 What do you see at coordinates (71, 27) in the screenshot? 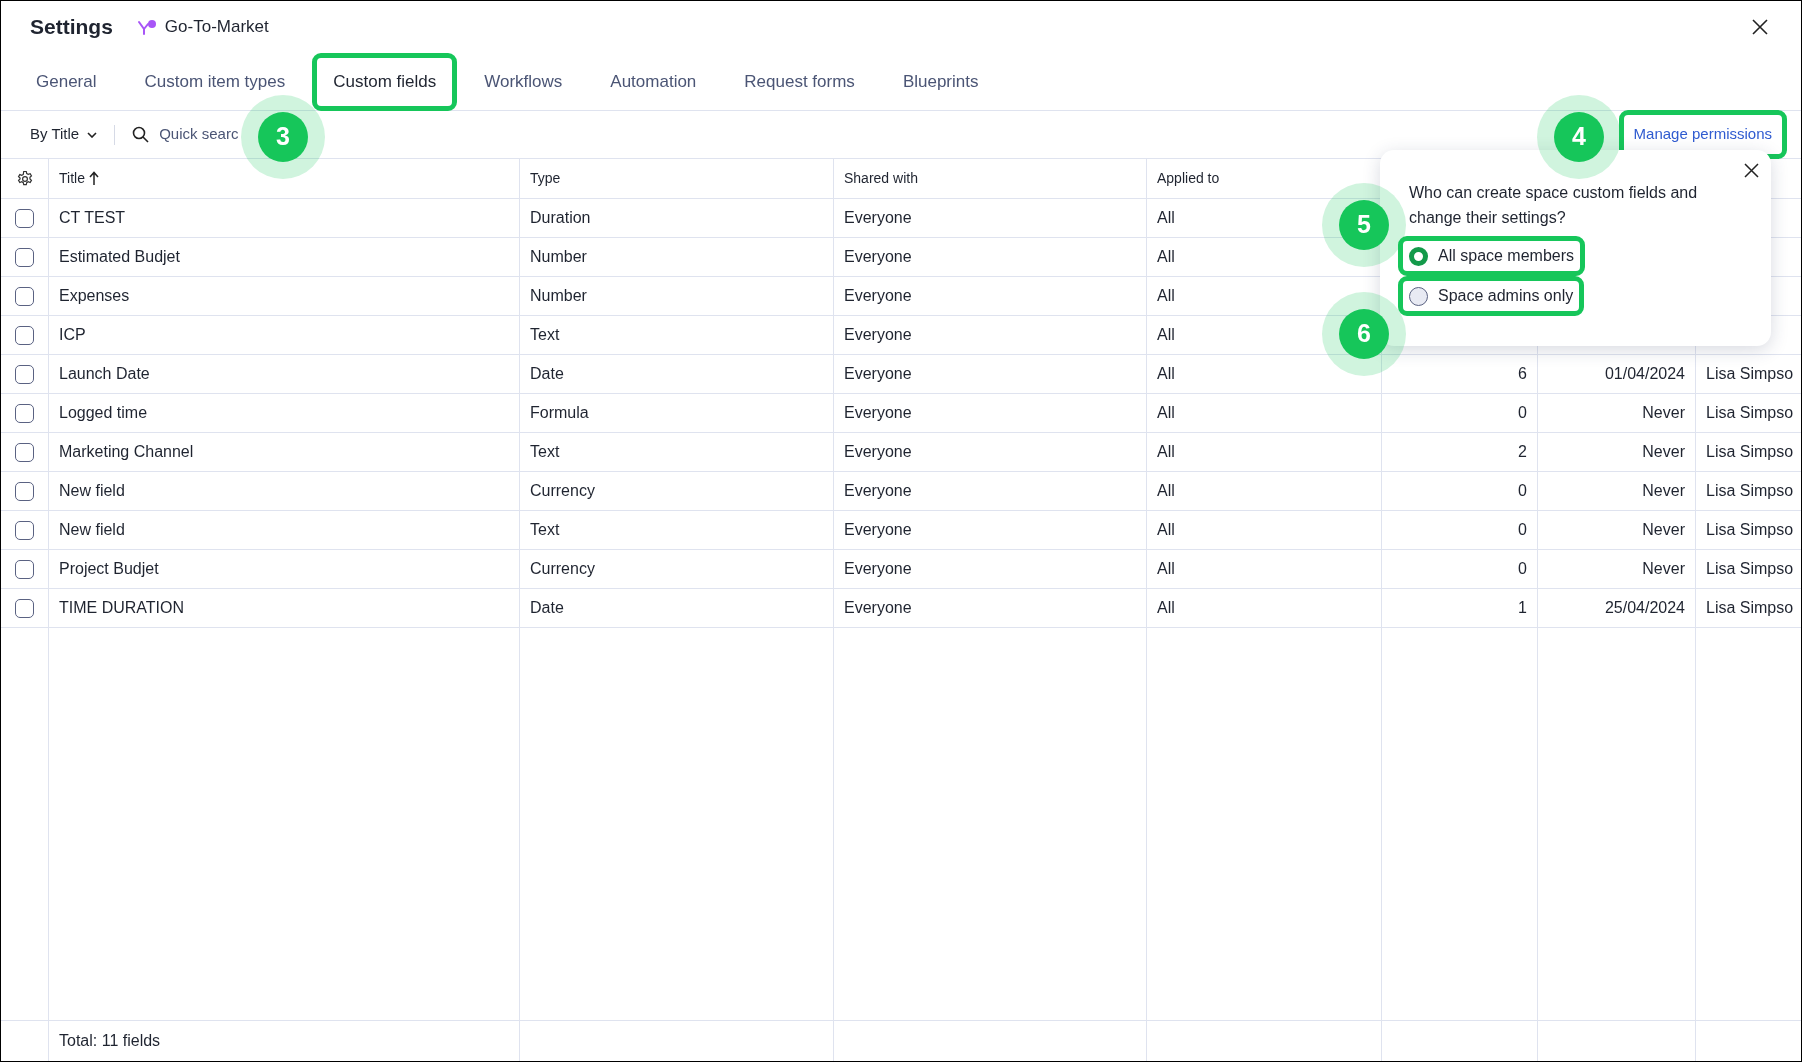
I see `window-title: Settings` at bounding box center [71, 27].